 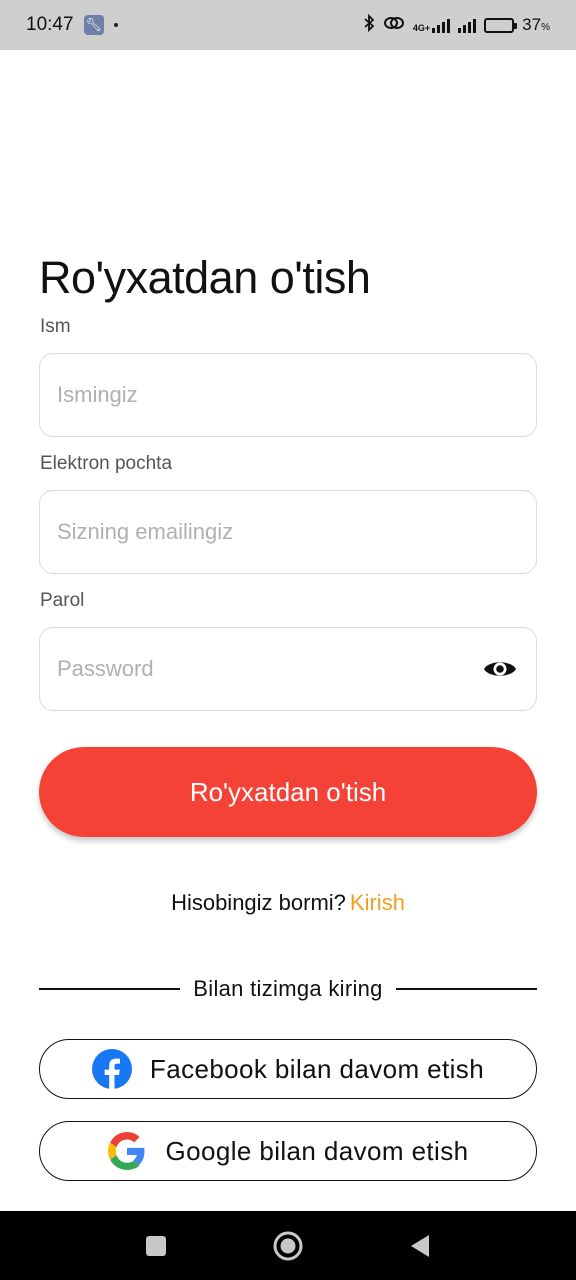 I want to click on wrench-icon: 🔧︎, so click(x=93, y=25).